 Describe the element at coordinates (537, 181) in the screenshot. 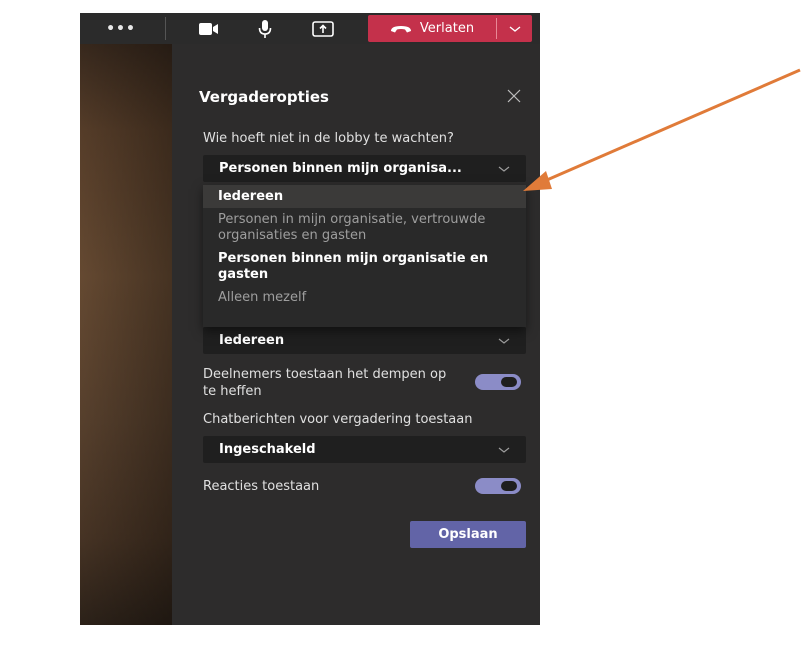

I see `arrow-head-icon` at that location.